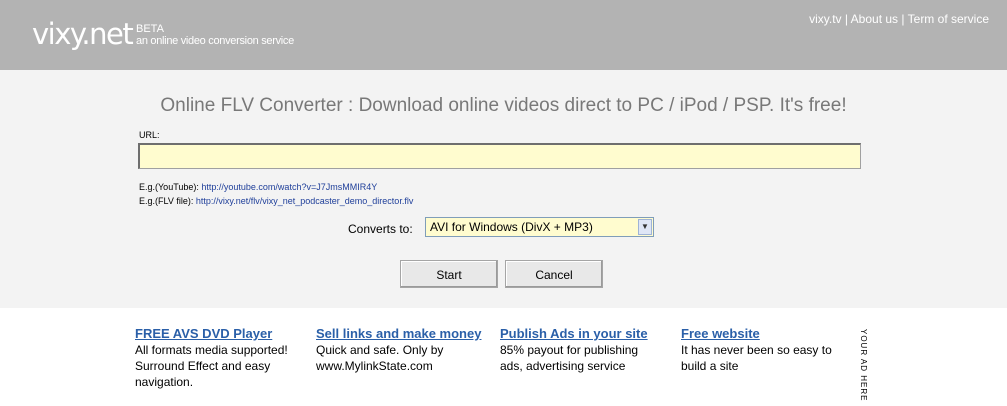 This screenshot has width=1007, height=406. What do you see at coordinates (499, 156) in the screenshot?
I see `url-input` at bounding box center [499, 156].